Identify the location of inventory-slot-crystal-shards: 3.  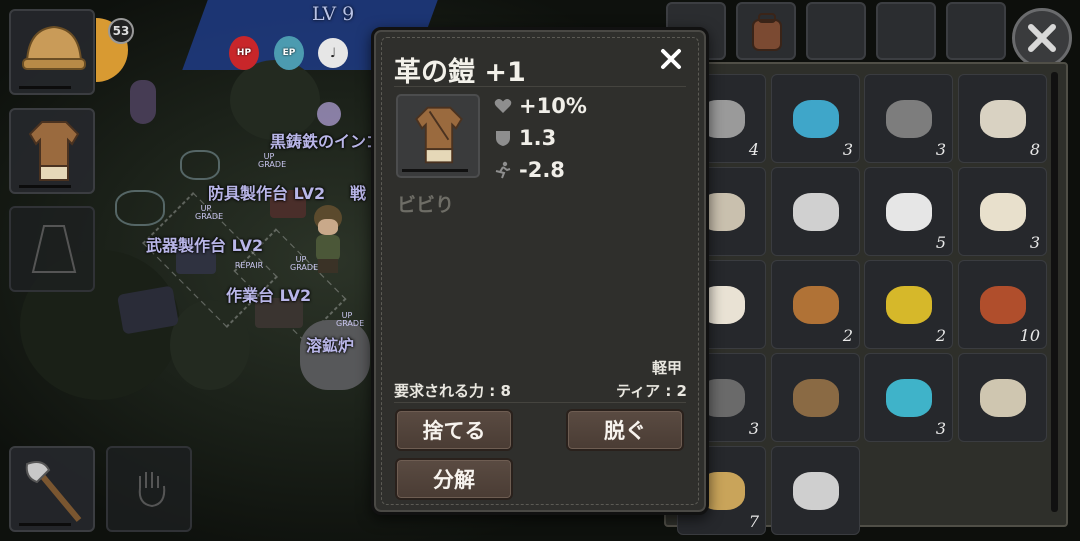
(908, 397).